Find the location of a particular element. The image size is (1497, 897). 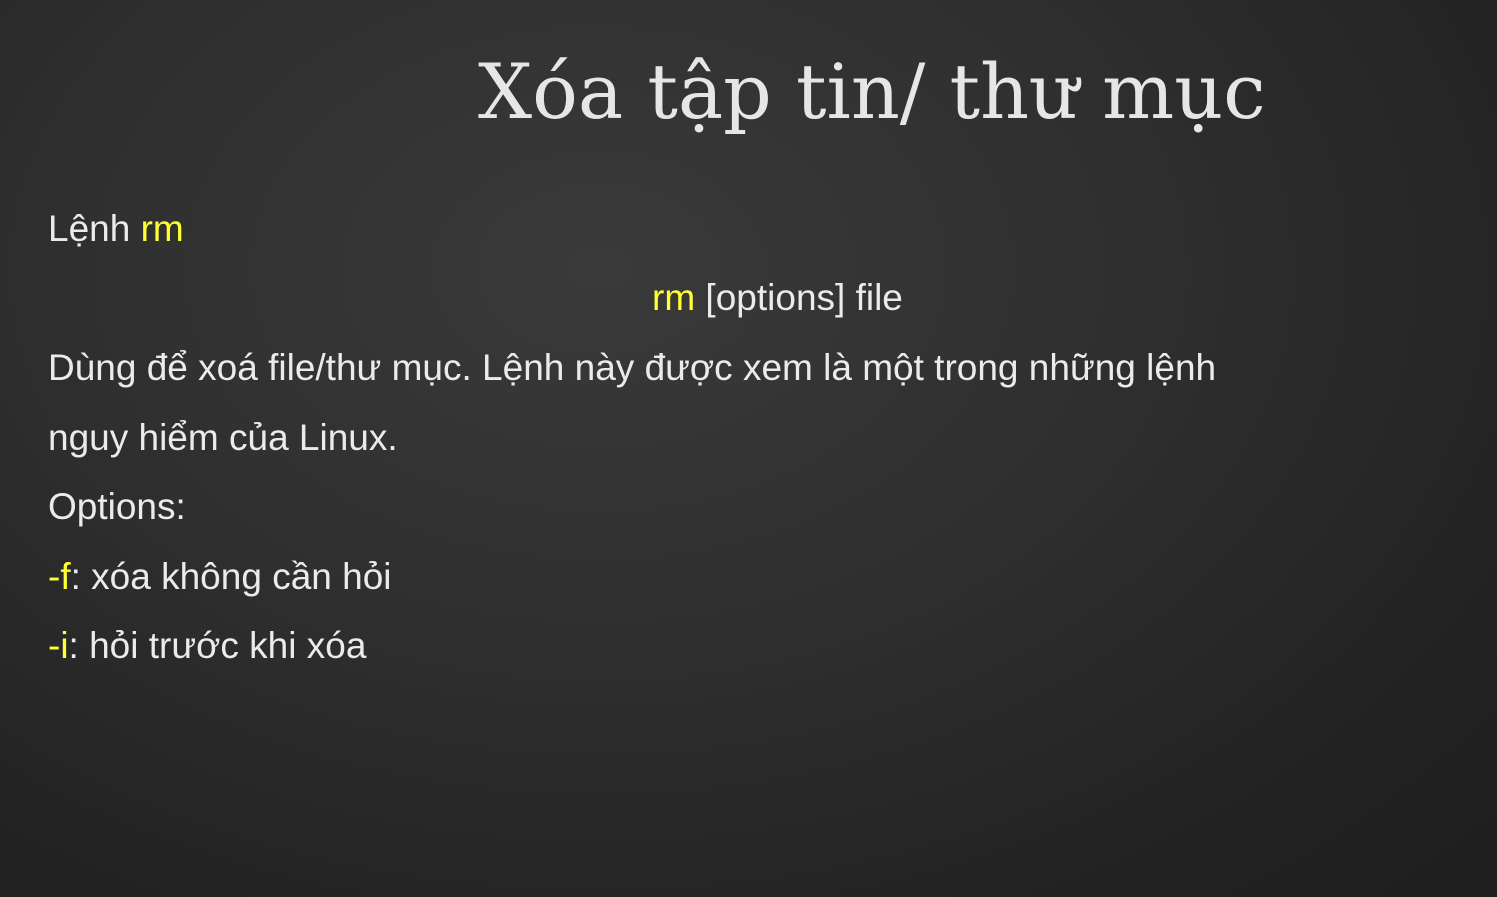

option-item-i: -i: hỏi trước khi xóa is located at coordinates (207, 646).